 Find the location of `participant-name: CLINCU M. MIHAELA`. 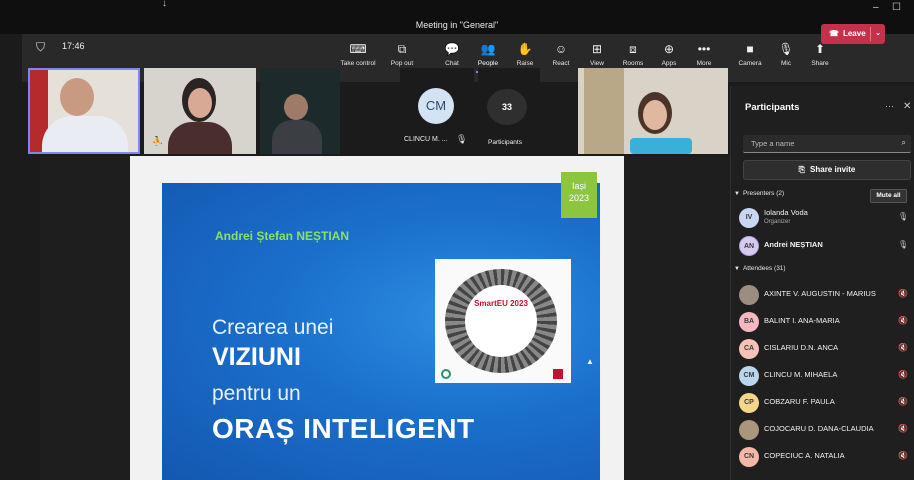

participant-name: CLINCU M. MIHAELA is located at coordinates (801, 374).